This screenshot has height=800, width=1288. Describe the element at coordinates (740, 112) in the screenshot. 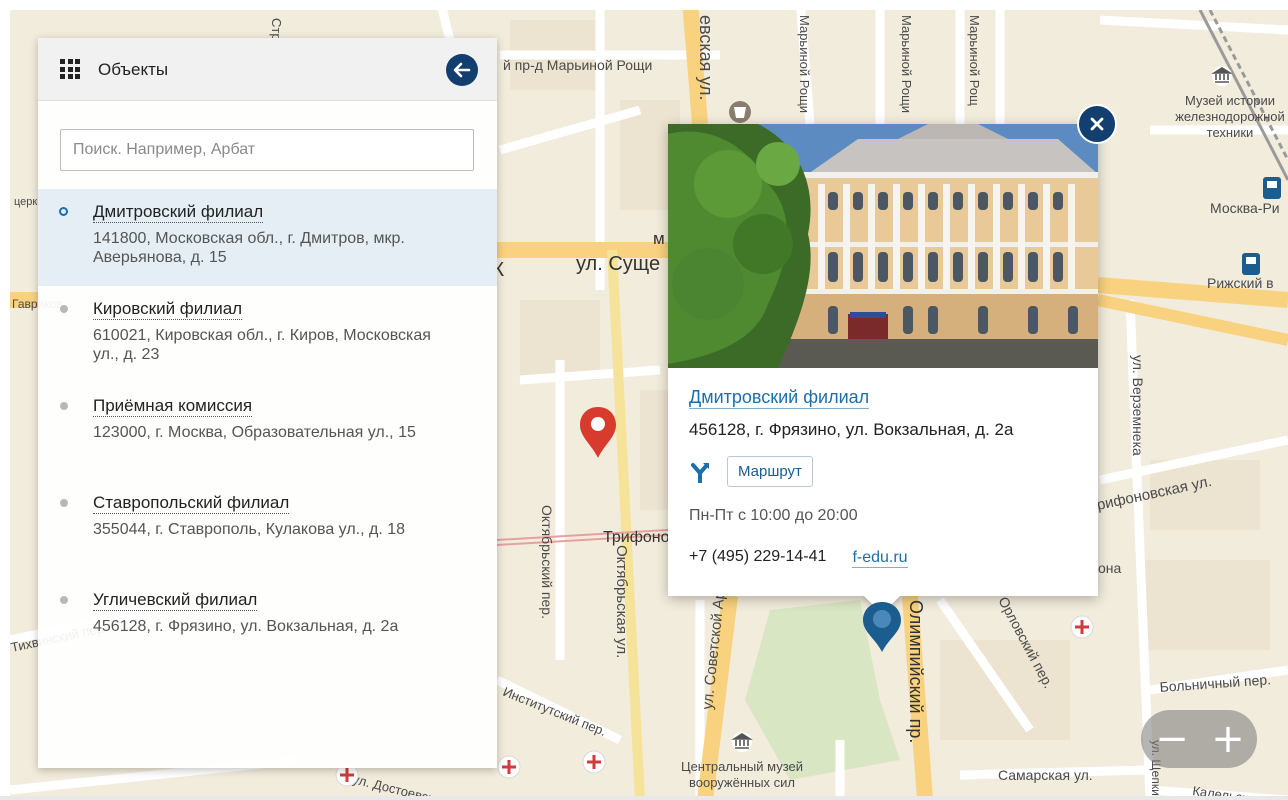

I see `cafe-icon` at that location.